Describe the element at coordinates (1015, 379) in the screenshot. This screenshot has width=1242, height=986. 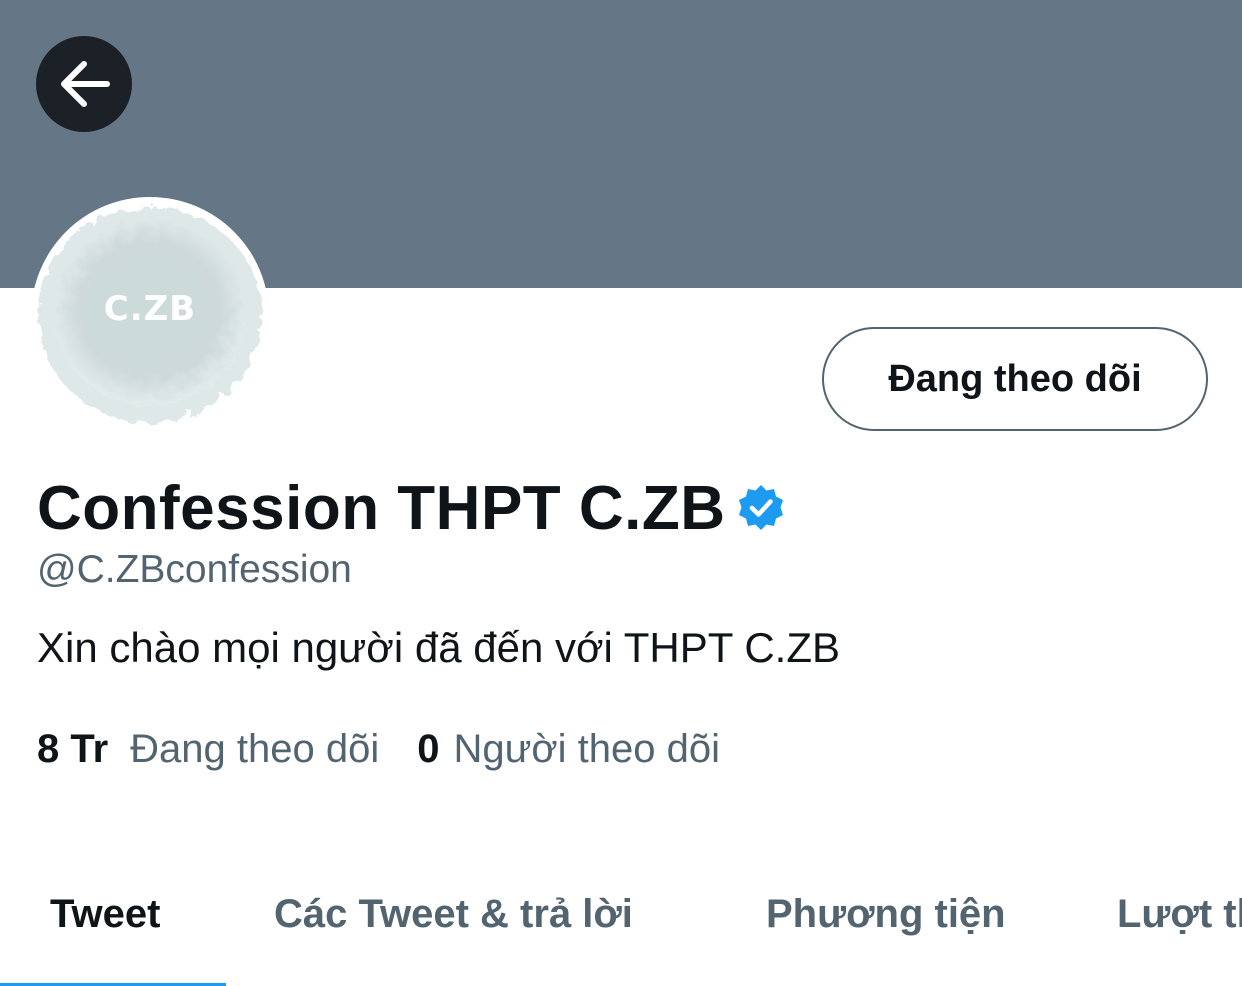
I see `following-button: Đang theo dõi` at that location.